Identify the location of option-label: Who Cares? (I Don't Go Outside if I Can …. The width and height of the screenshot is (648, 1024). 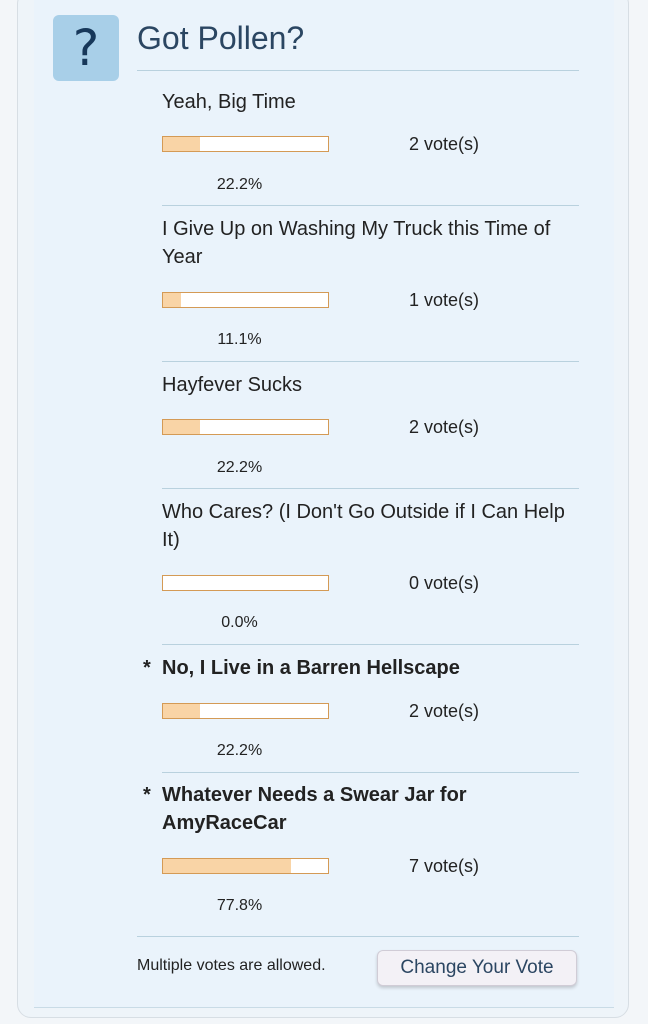
(363, 526).